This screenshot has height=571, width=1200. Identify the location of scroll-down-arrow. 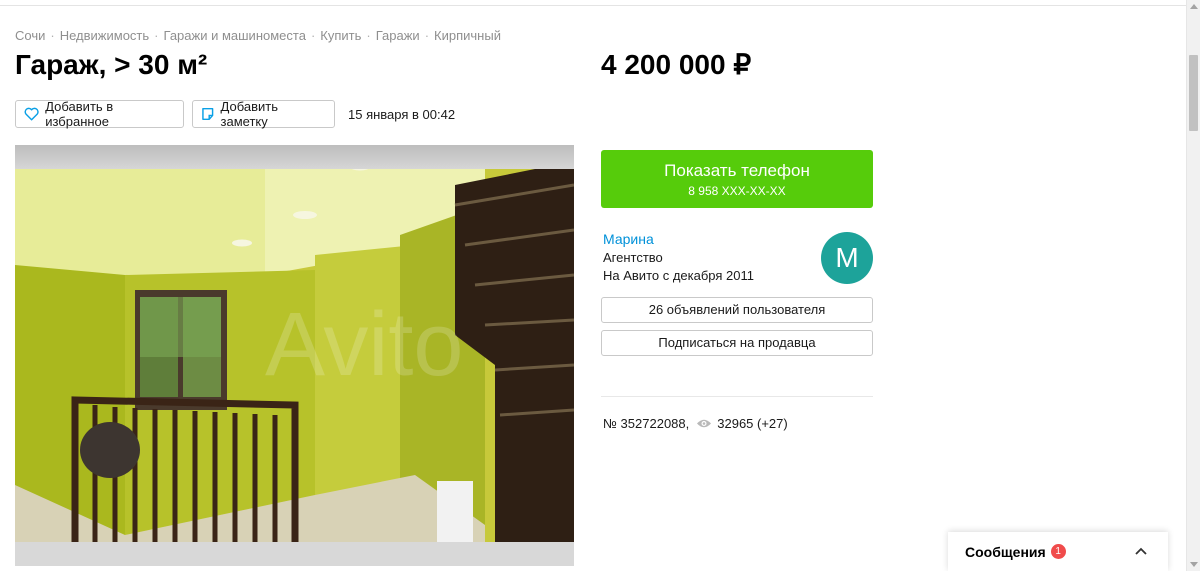
(1194, 564).